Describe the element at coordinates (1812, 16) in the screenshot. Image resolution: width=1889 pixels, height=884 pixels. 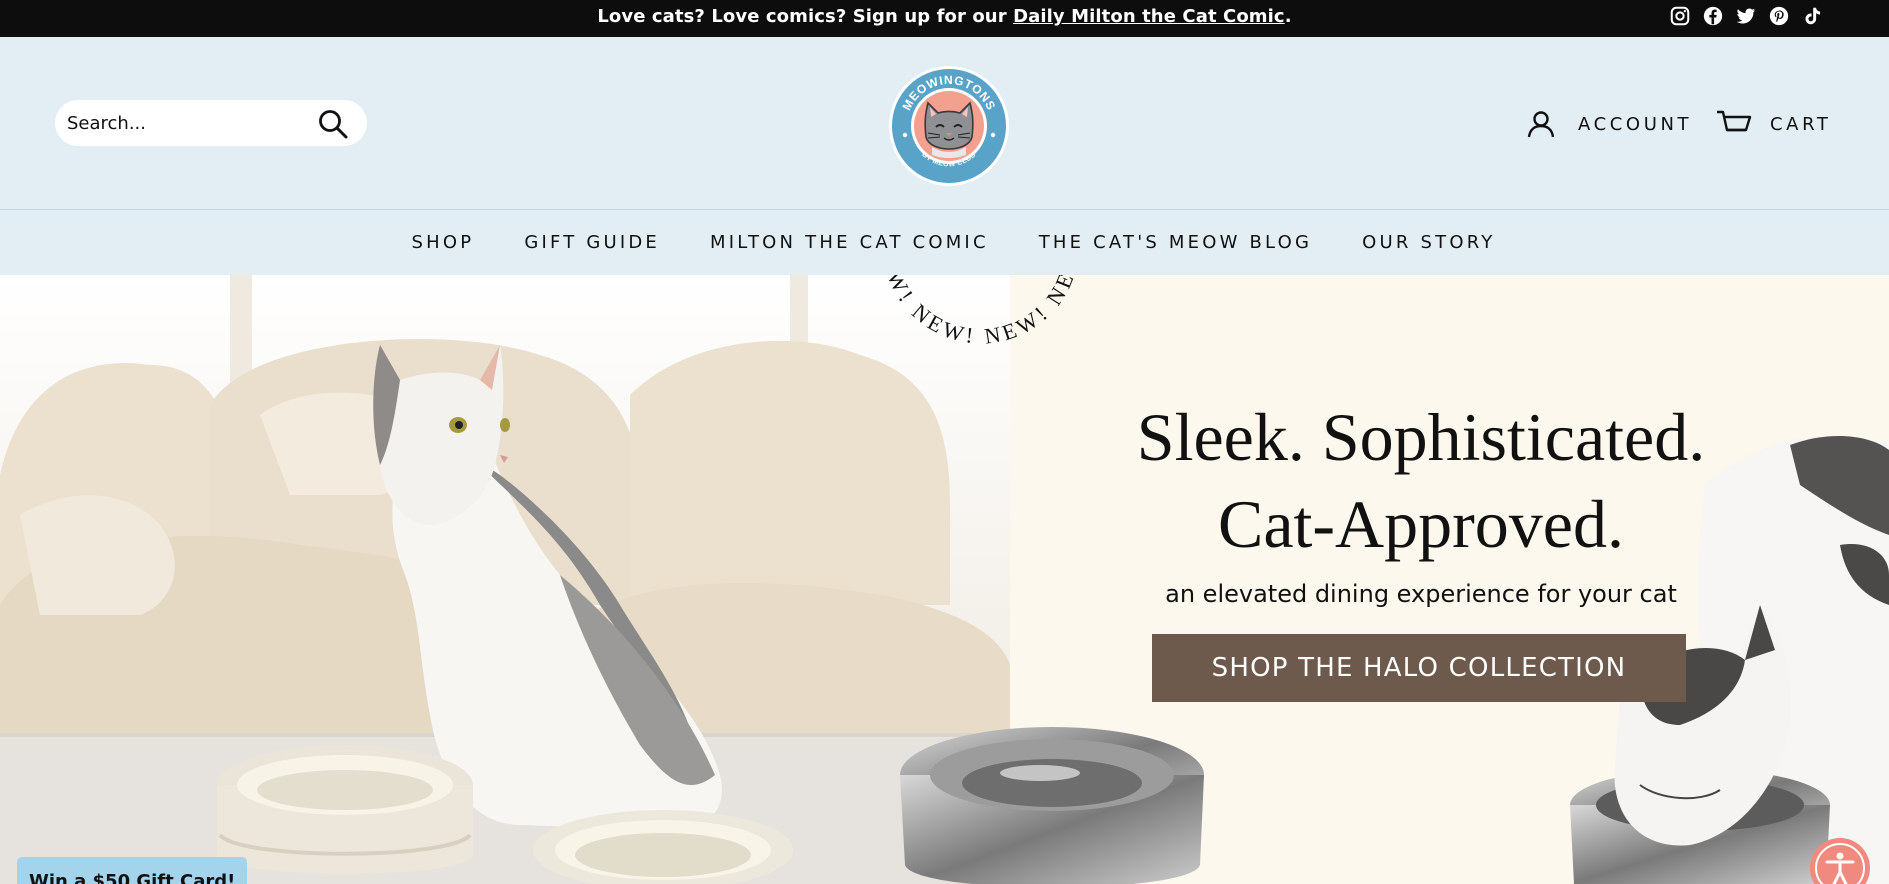
I see `tiktok-icon` at that location.